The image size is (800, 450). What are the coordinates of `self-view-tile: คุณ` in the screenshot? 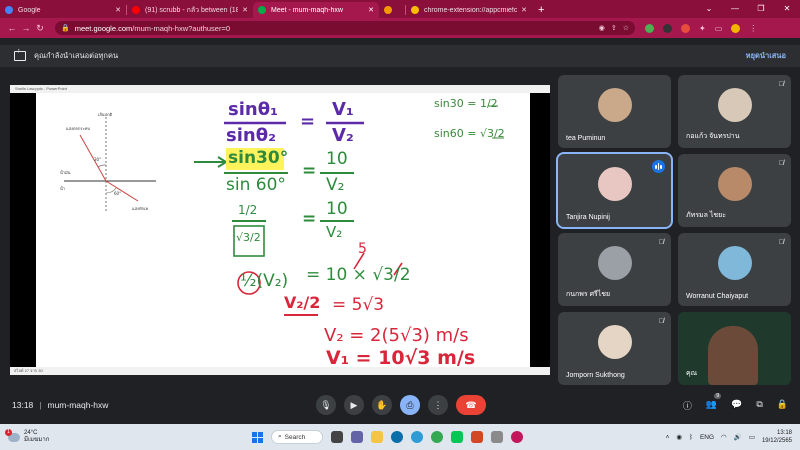 It's located at (734, 348).